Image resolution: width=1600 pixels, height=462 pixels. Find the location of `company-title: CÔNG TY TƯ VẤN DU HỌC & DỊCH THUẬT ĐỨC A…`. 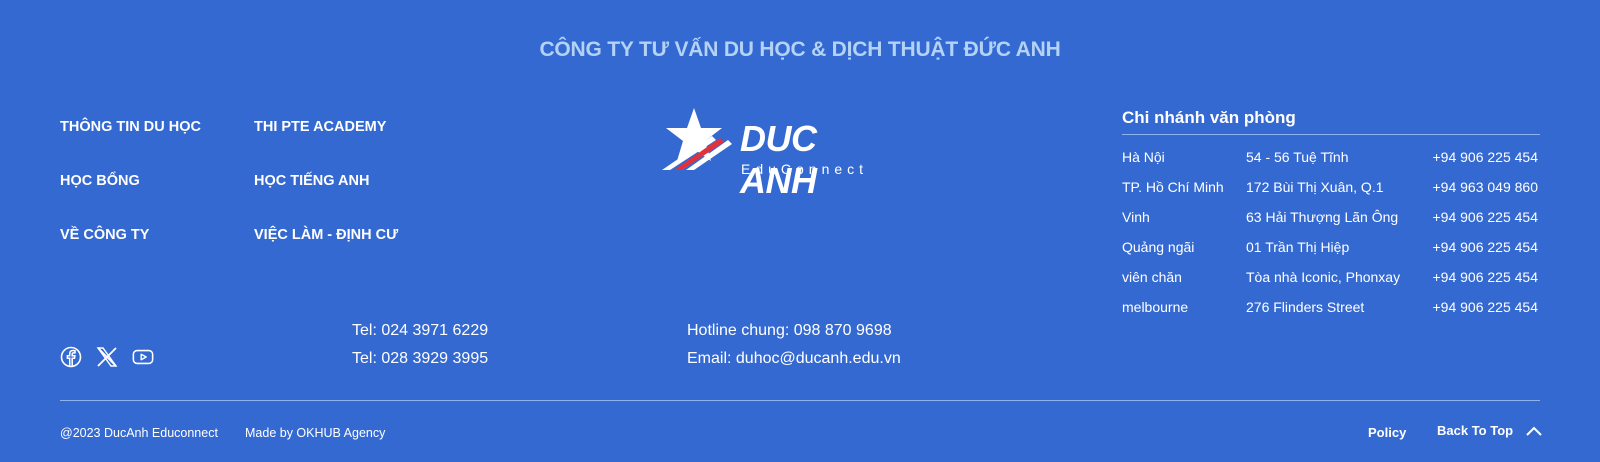

company-title: CÔNG TY TƯ VẤN DU HỌC & DỊCH THUẬT ĐỨC A… is located at coordinates (800, 49).